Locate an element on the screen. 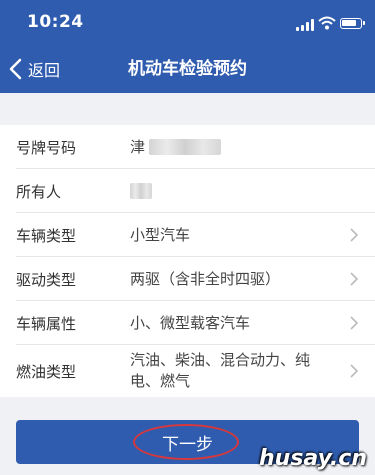 The height and width of the screenshot is (475, 375). wifi-icon is located at coordinates (327, 23).